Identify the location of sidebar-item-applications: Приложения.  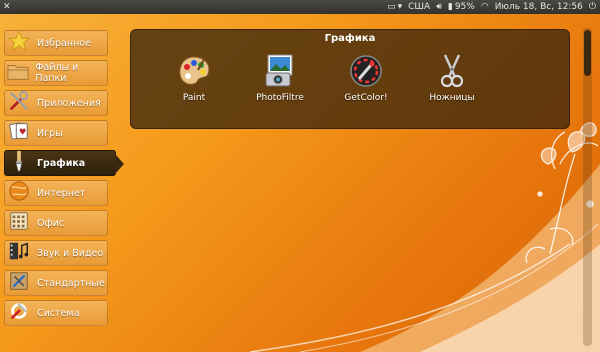
(56, 103).